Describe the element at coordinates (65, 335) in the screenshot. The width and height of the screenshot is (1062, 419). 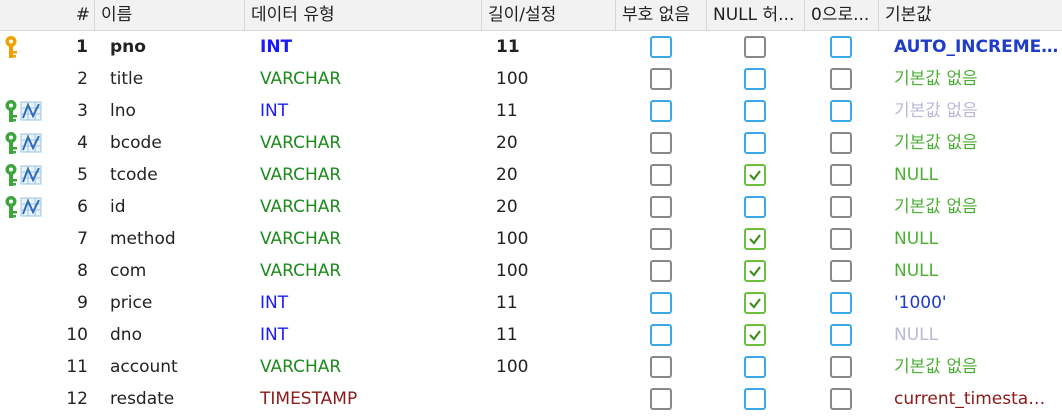
I see `row-number: 10` at that location.